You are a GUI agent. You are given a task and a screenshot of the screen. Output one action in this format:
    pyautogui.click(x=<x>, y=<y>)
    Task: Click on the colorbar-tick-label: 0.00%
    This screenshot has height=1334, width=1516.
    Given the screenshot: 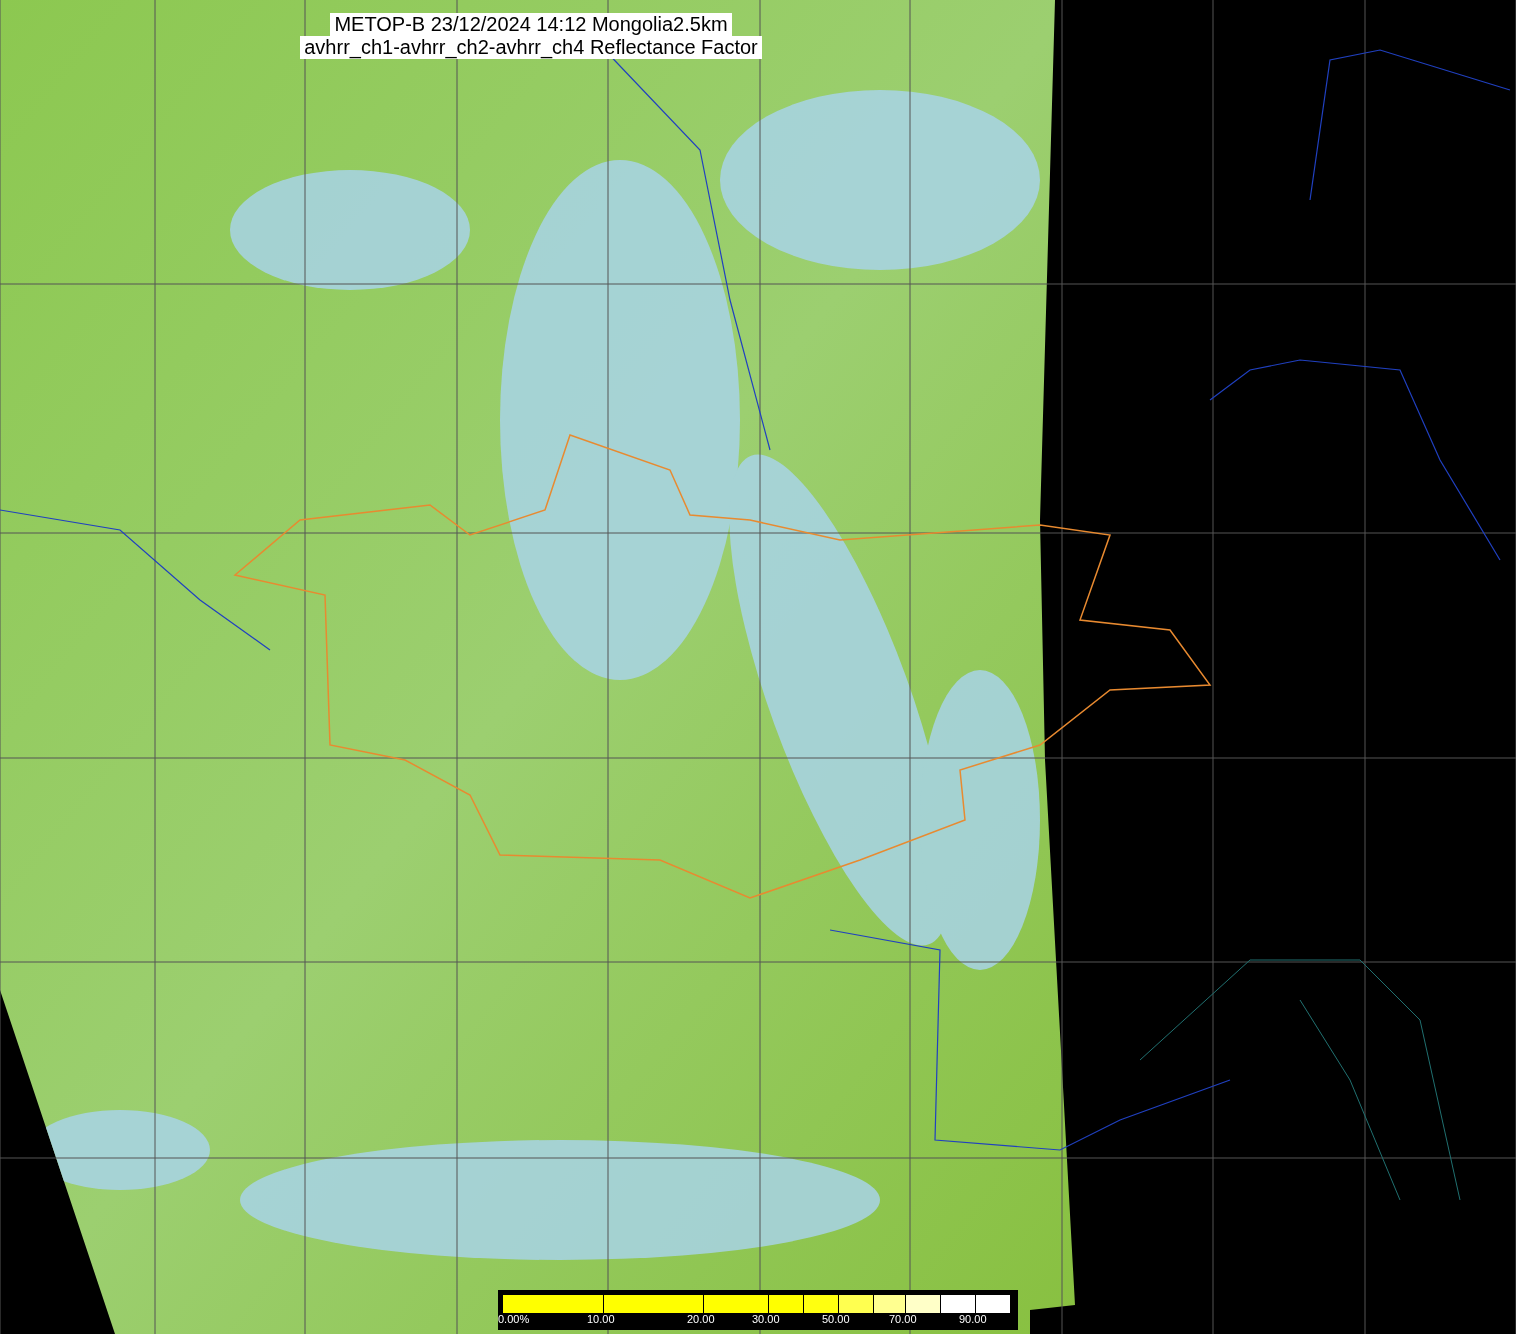 What is the action you would take?
    pyautogui.click(x=514, y=1319)
    